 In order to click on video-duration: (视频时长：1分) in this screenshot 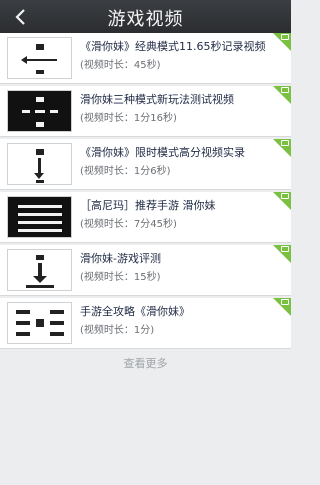, I will do `click(117, 330)`.